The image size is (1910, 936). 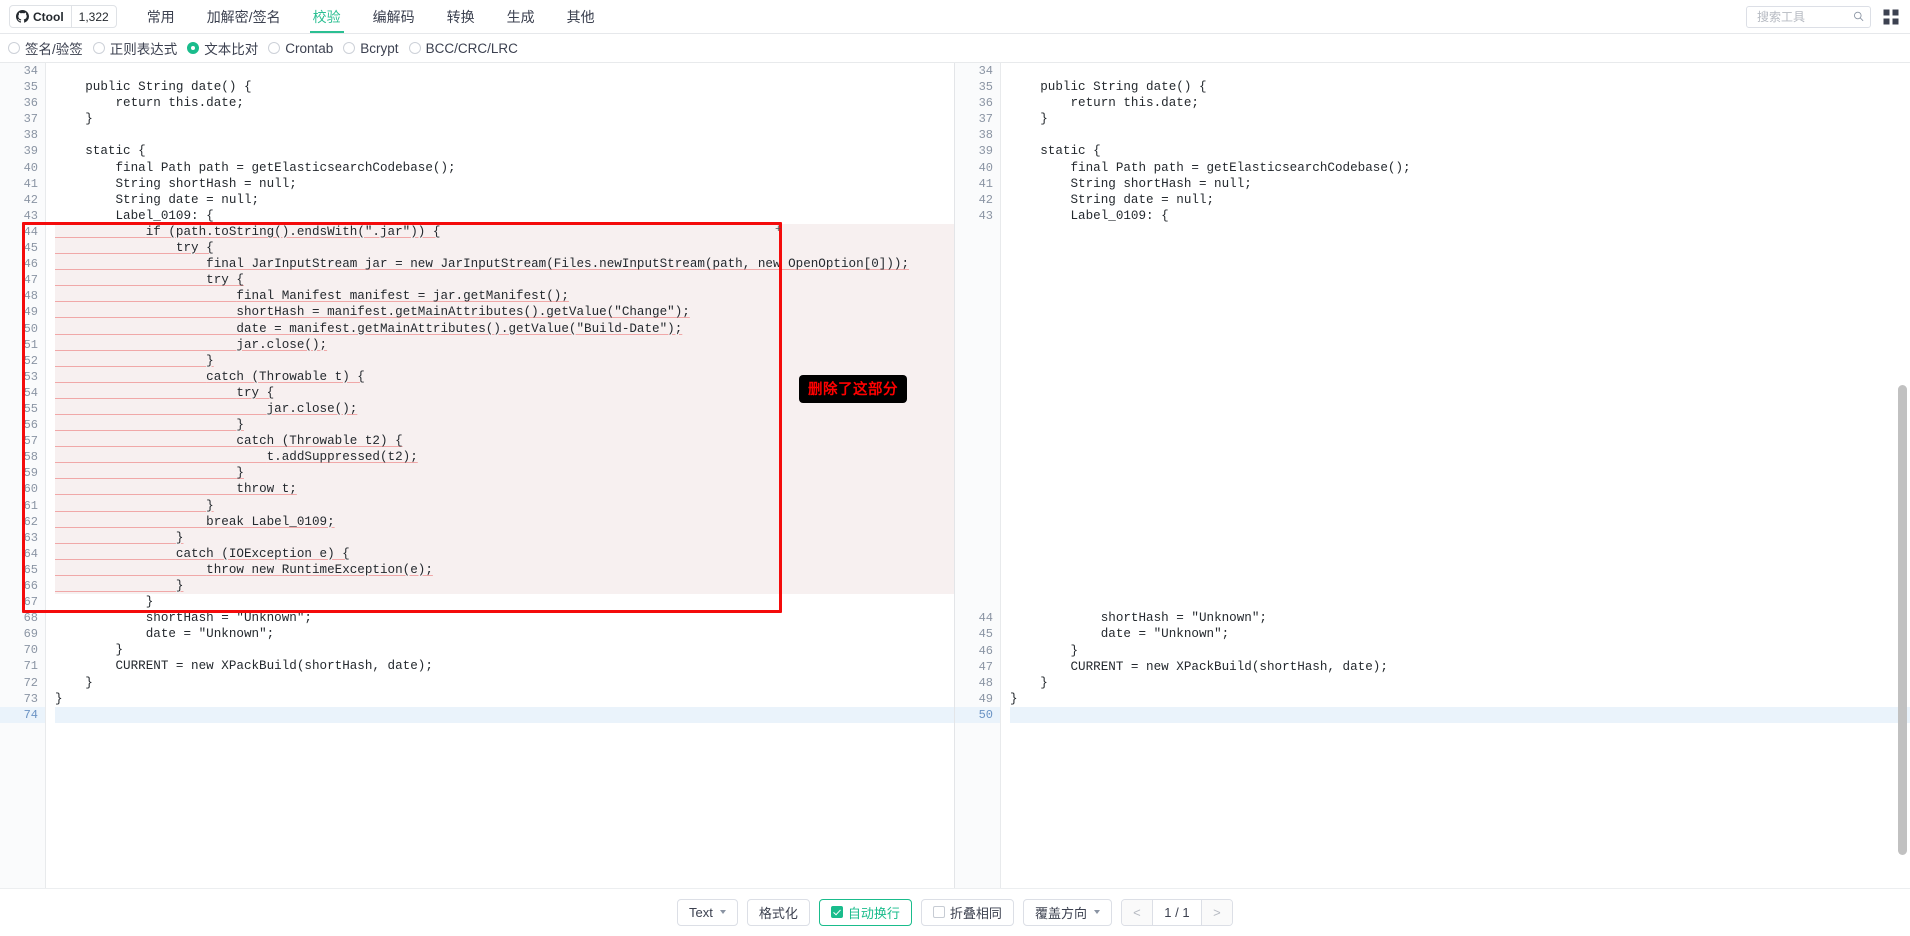 I want to click on line-number: 49, so click(x=30, y=312).